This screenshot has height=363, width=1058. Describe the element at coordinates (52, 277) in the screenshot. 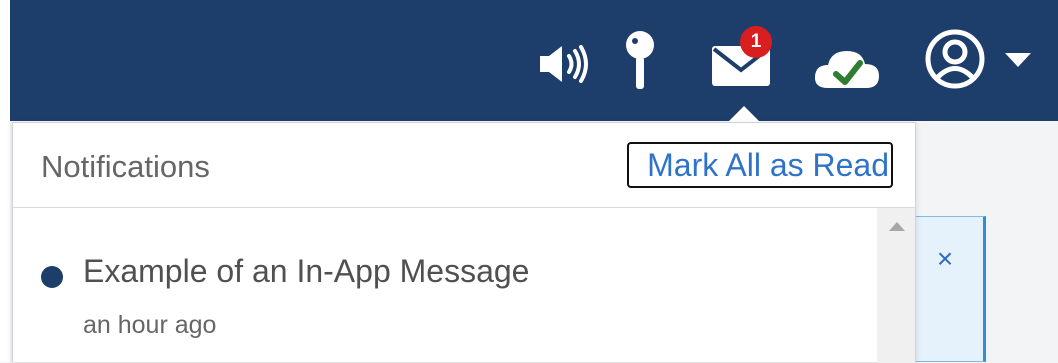

I see `unread-dot-icon` at that location.